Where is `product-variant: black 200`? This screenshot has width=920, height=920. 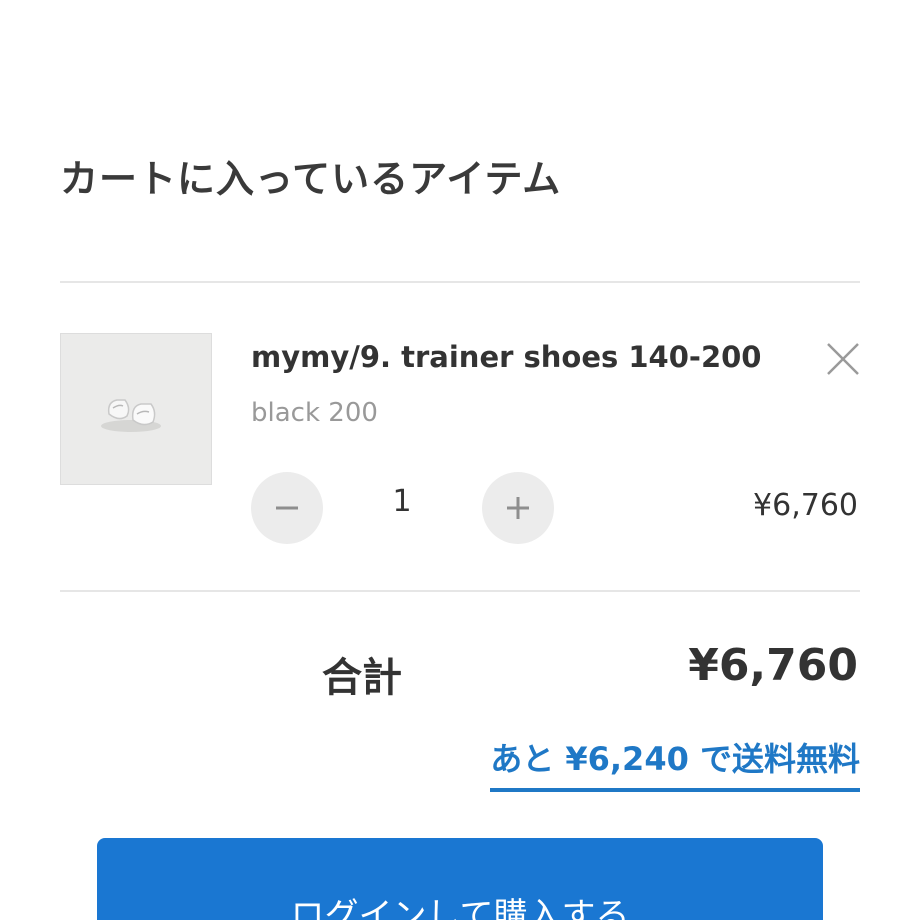 product-variant: black 200 is located at coordinates (314, 413).